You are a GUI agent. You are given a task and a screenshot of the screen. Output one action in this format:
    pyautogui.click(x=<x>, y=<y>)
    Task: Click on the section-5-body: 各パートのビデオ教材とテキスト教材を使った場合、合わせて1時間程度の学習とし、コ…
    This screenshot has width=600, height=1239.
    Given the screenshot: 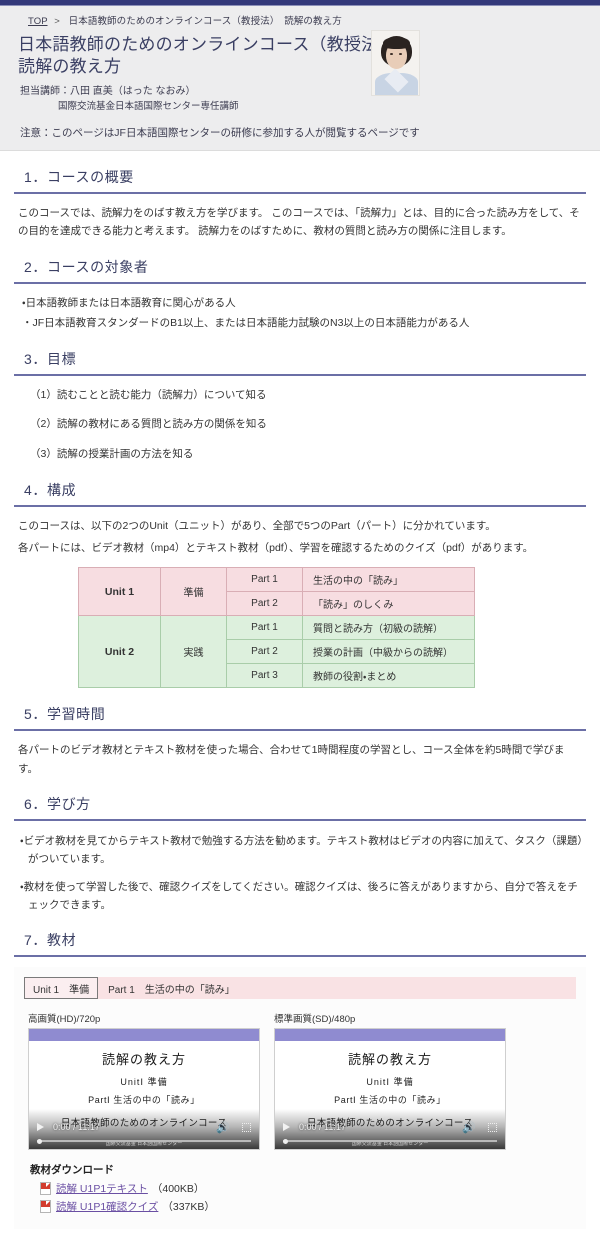 What is the action you would take?
    pyautogui.click(x=291, y=759)
    